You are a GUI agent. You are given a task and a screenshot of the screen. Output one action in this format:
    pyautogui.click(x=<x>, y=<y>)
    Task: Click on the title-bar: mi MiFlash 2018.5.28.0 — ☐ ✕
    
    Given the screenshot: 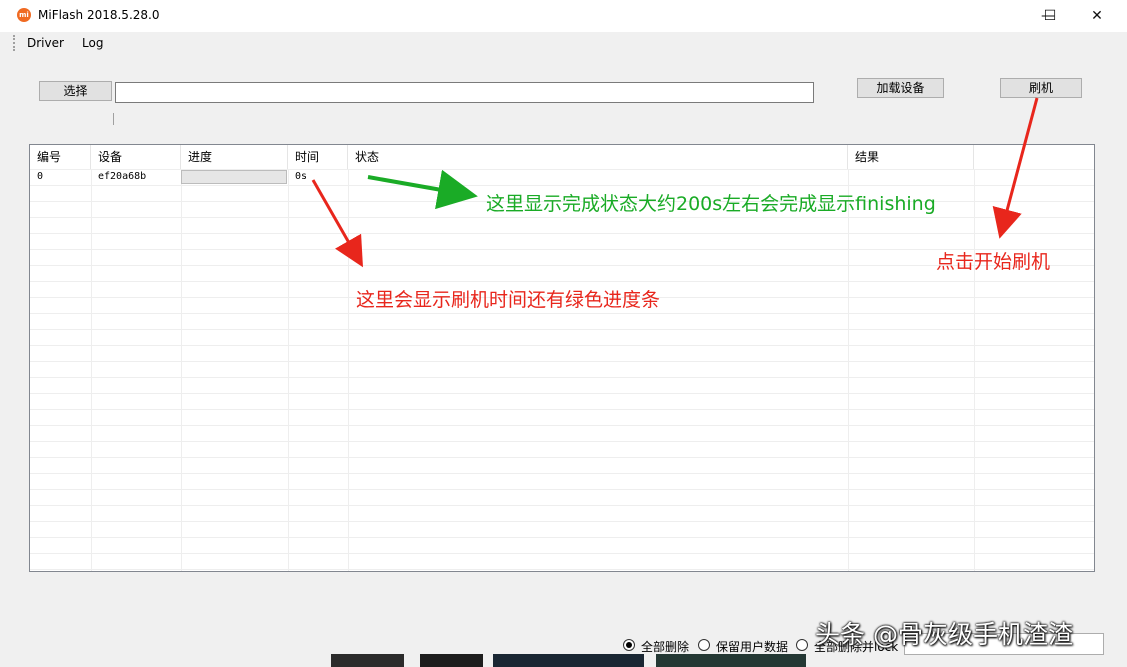 What is the action you would take?
    pyautogui.click(x=563, y=16)
    